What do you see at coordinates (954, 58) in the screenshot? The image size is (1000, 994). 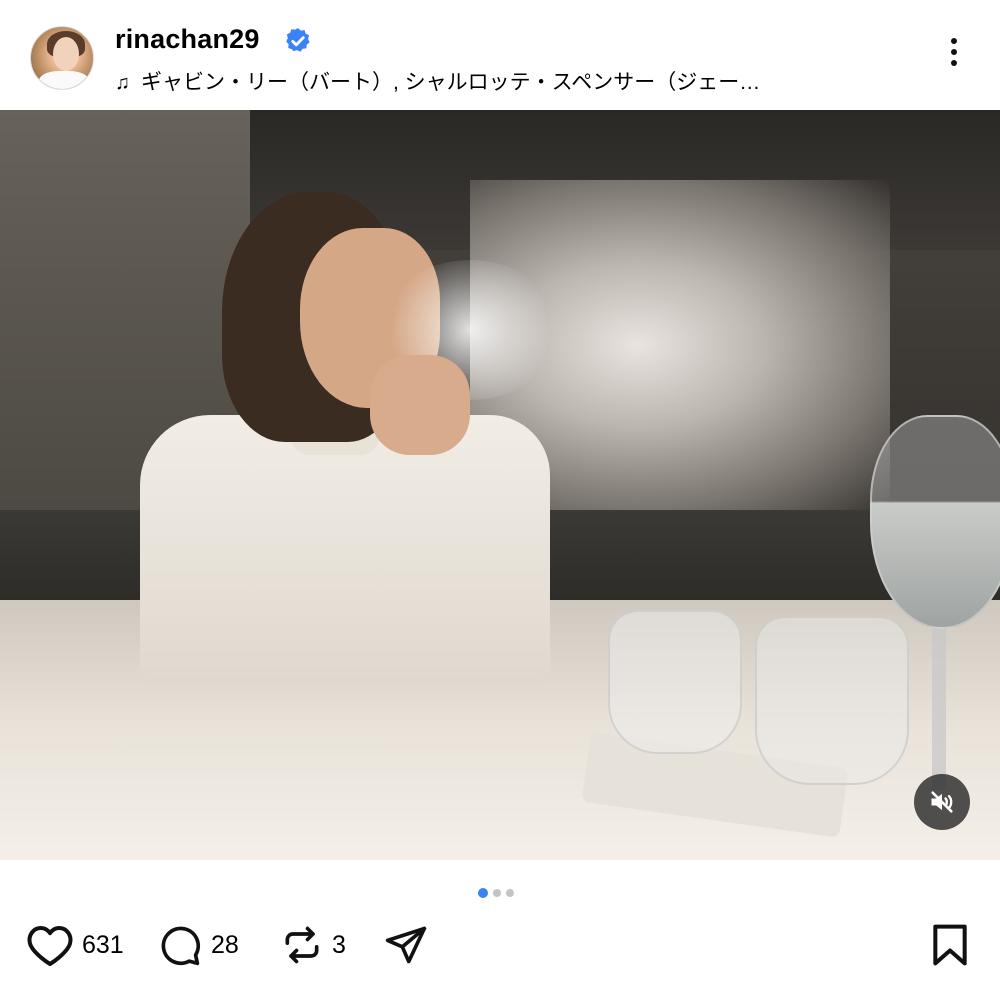 I see `more-options-button` at bounding box center [954, 58].